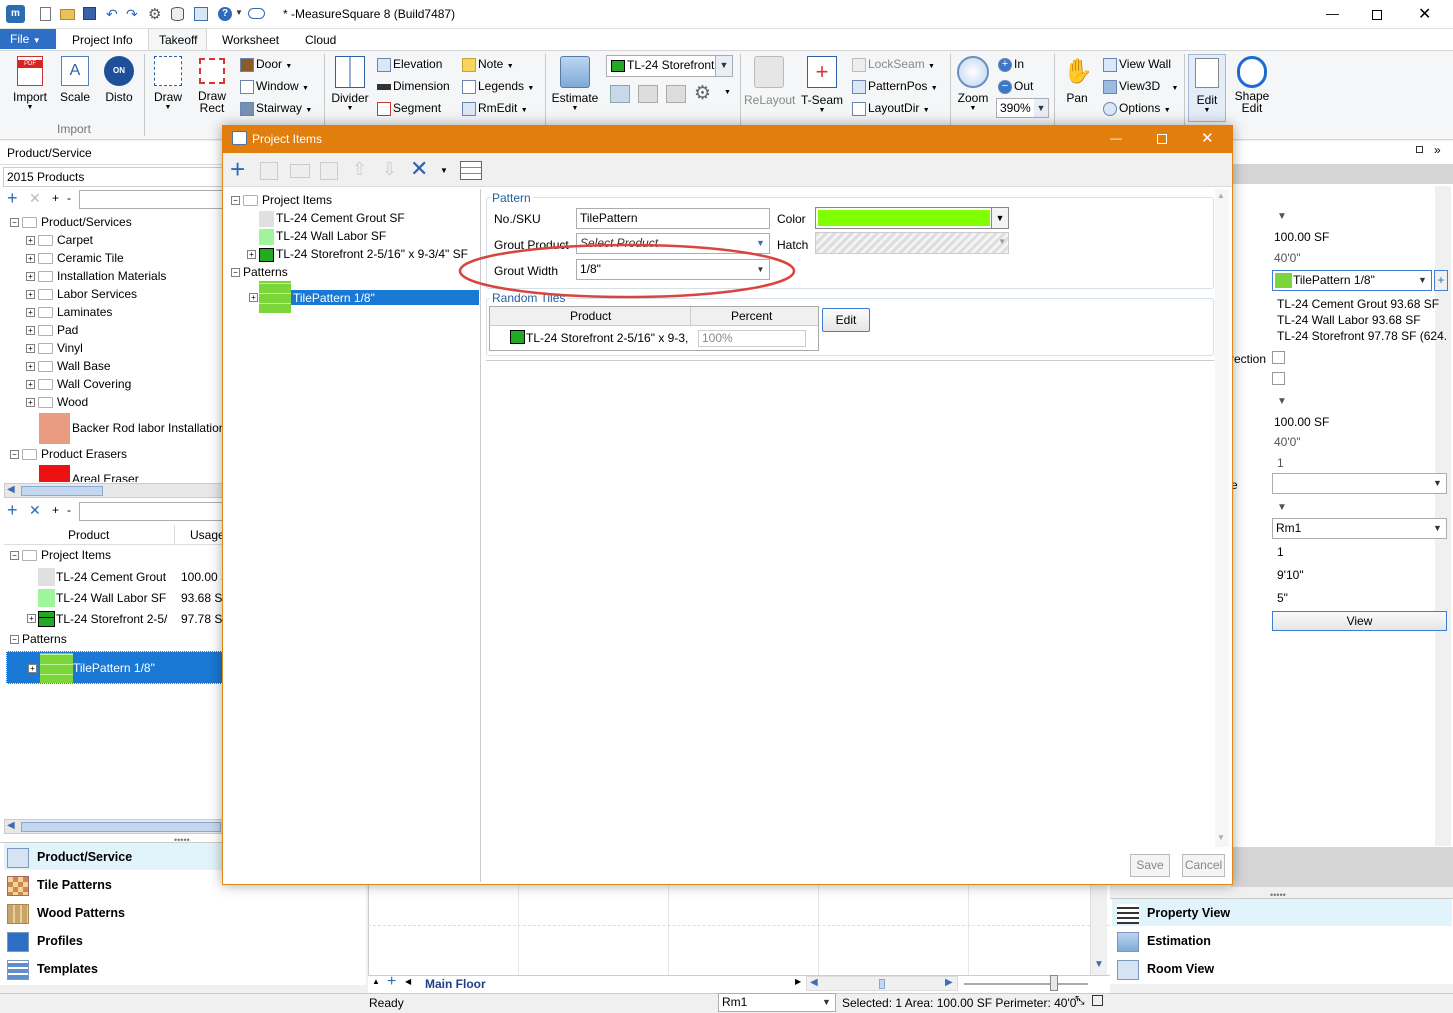 The image size is (1453, 1013). What do you see at coordinates (1140, 86) in the screenshot?
I see `view3d-button: View3D ▼` at bounding box center [1140, 86].